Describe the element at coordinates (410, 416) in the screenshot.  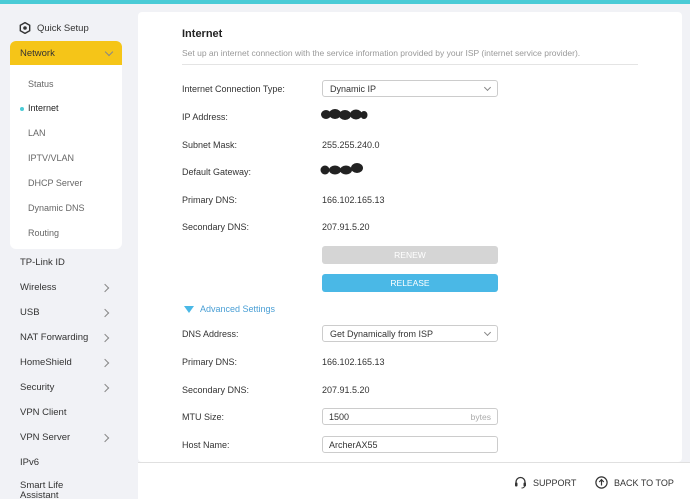
I see `mtu-size-input: 1500 bytes` at that location.